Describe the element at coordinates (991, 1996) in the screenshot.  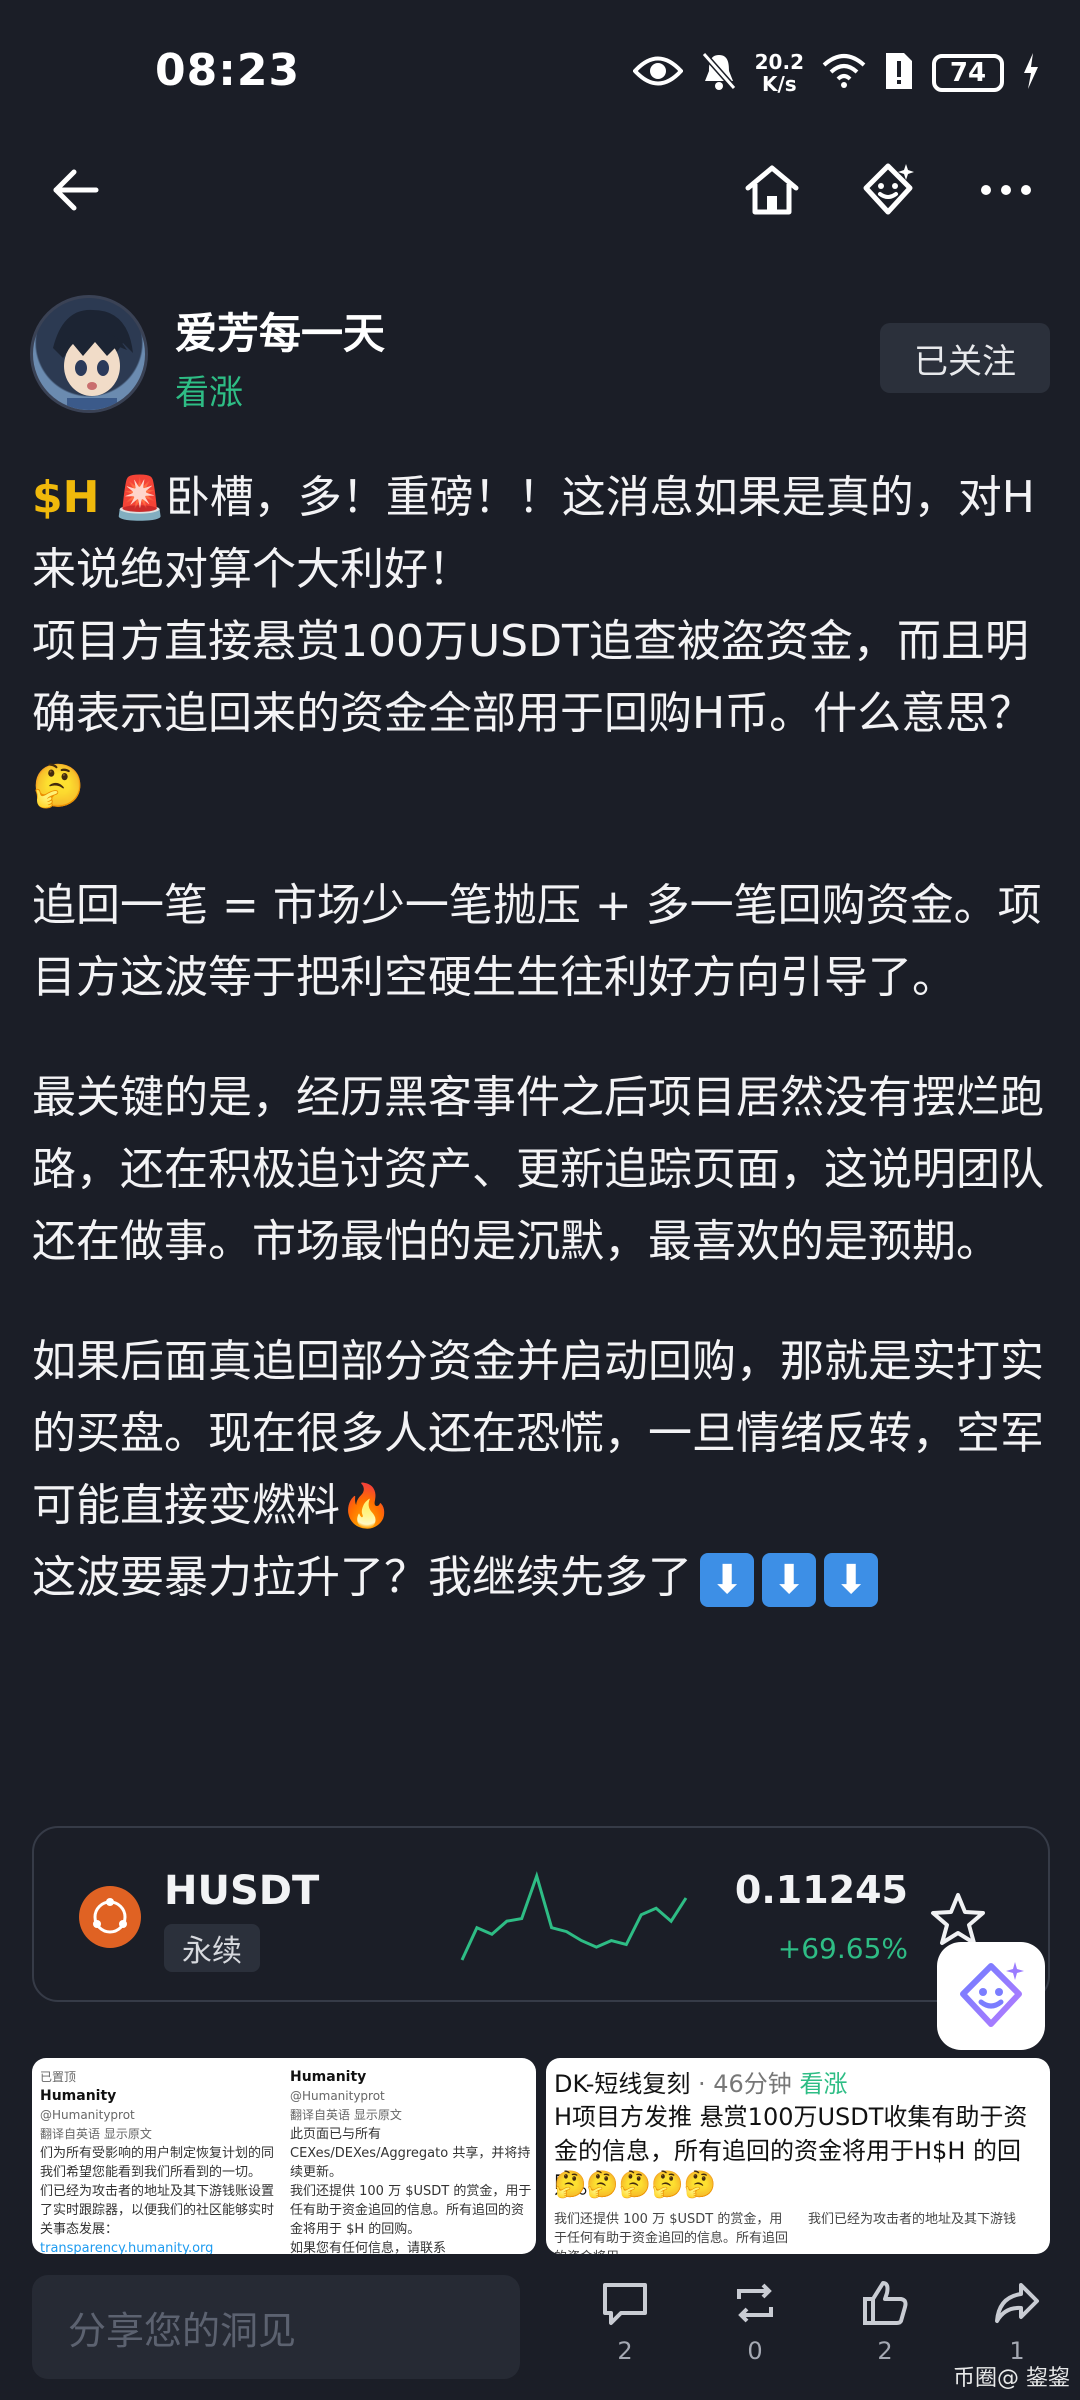
I see `ai-assistant-float-button` at that location.